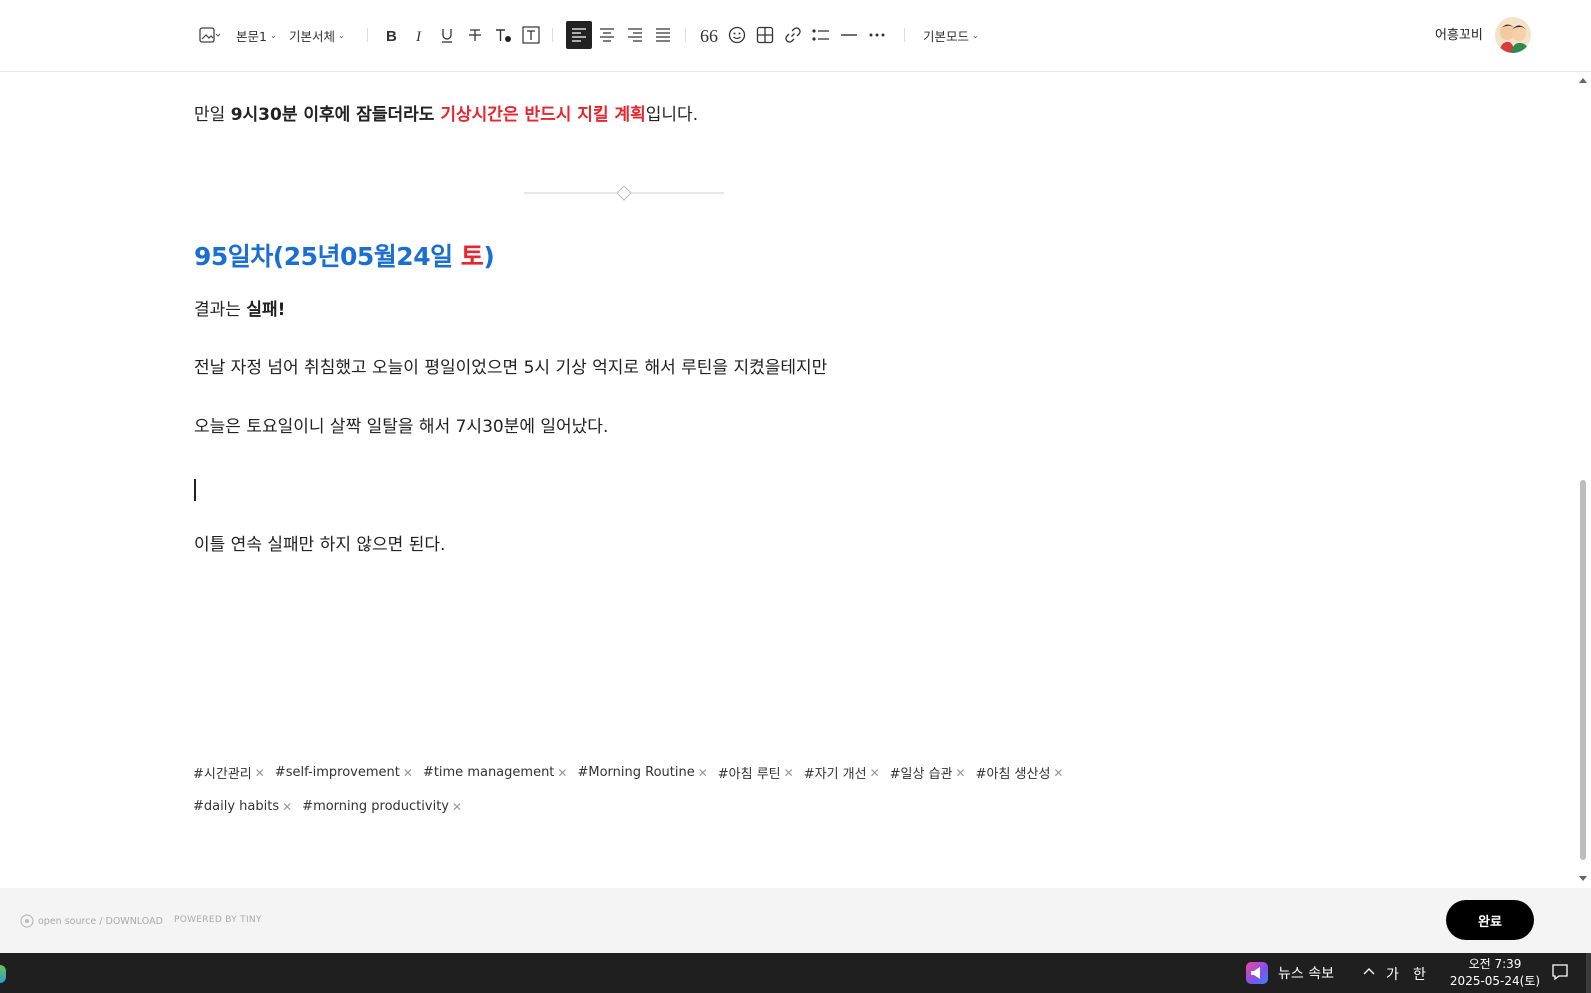 The width and height of the screenshot is (1591, 993). What do you see at coordinates (951, 35) in the screenshot?
I see `editor-mode-select: 기본모드 ⌄` at bounding box center [951, 35].